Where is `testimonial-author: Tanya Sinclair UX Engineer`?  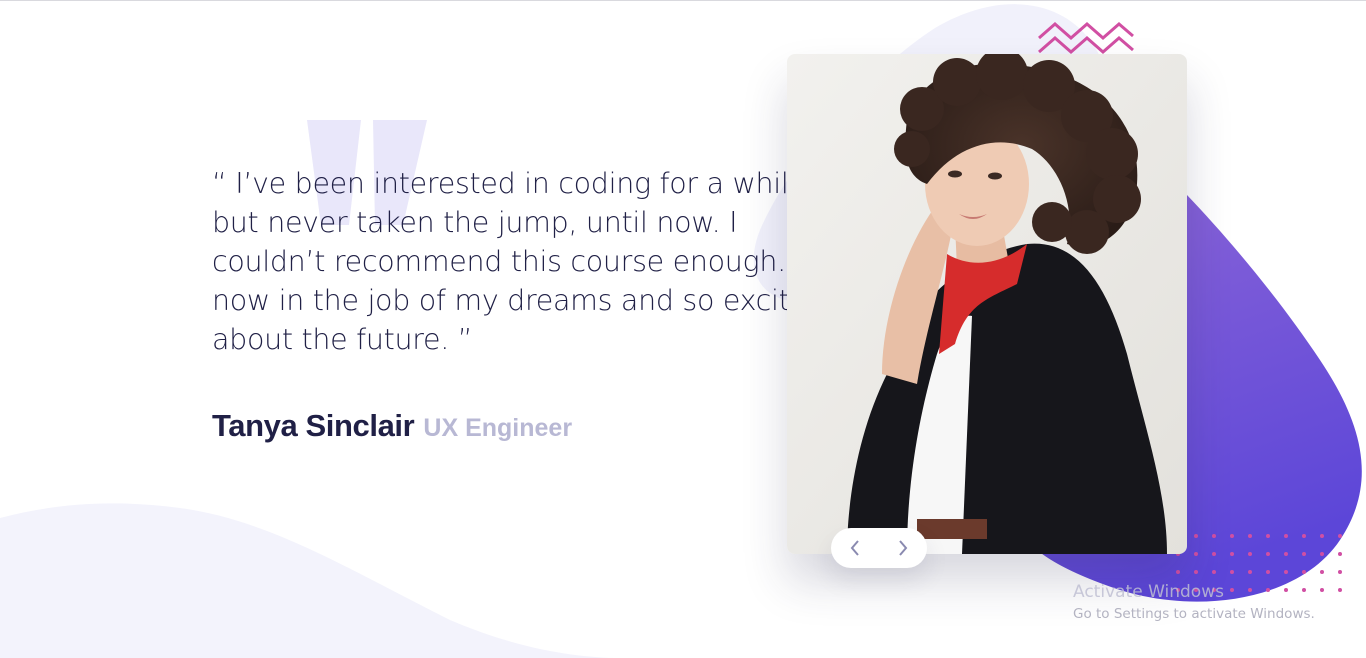 testimonial-author: Tanya Sinclair UX Engineer is located at coordinates (392, 426).